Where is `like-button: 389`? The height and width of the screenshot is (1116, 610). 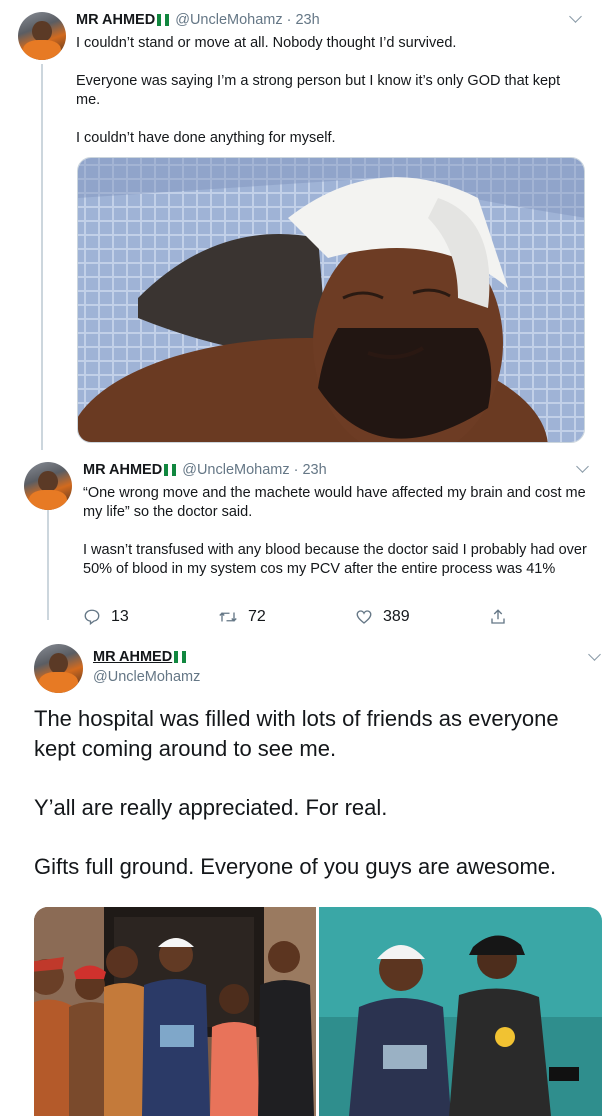
like-button: 389 is located at coordinates (382, 617).